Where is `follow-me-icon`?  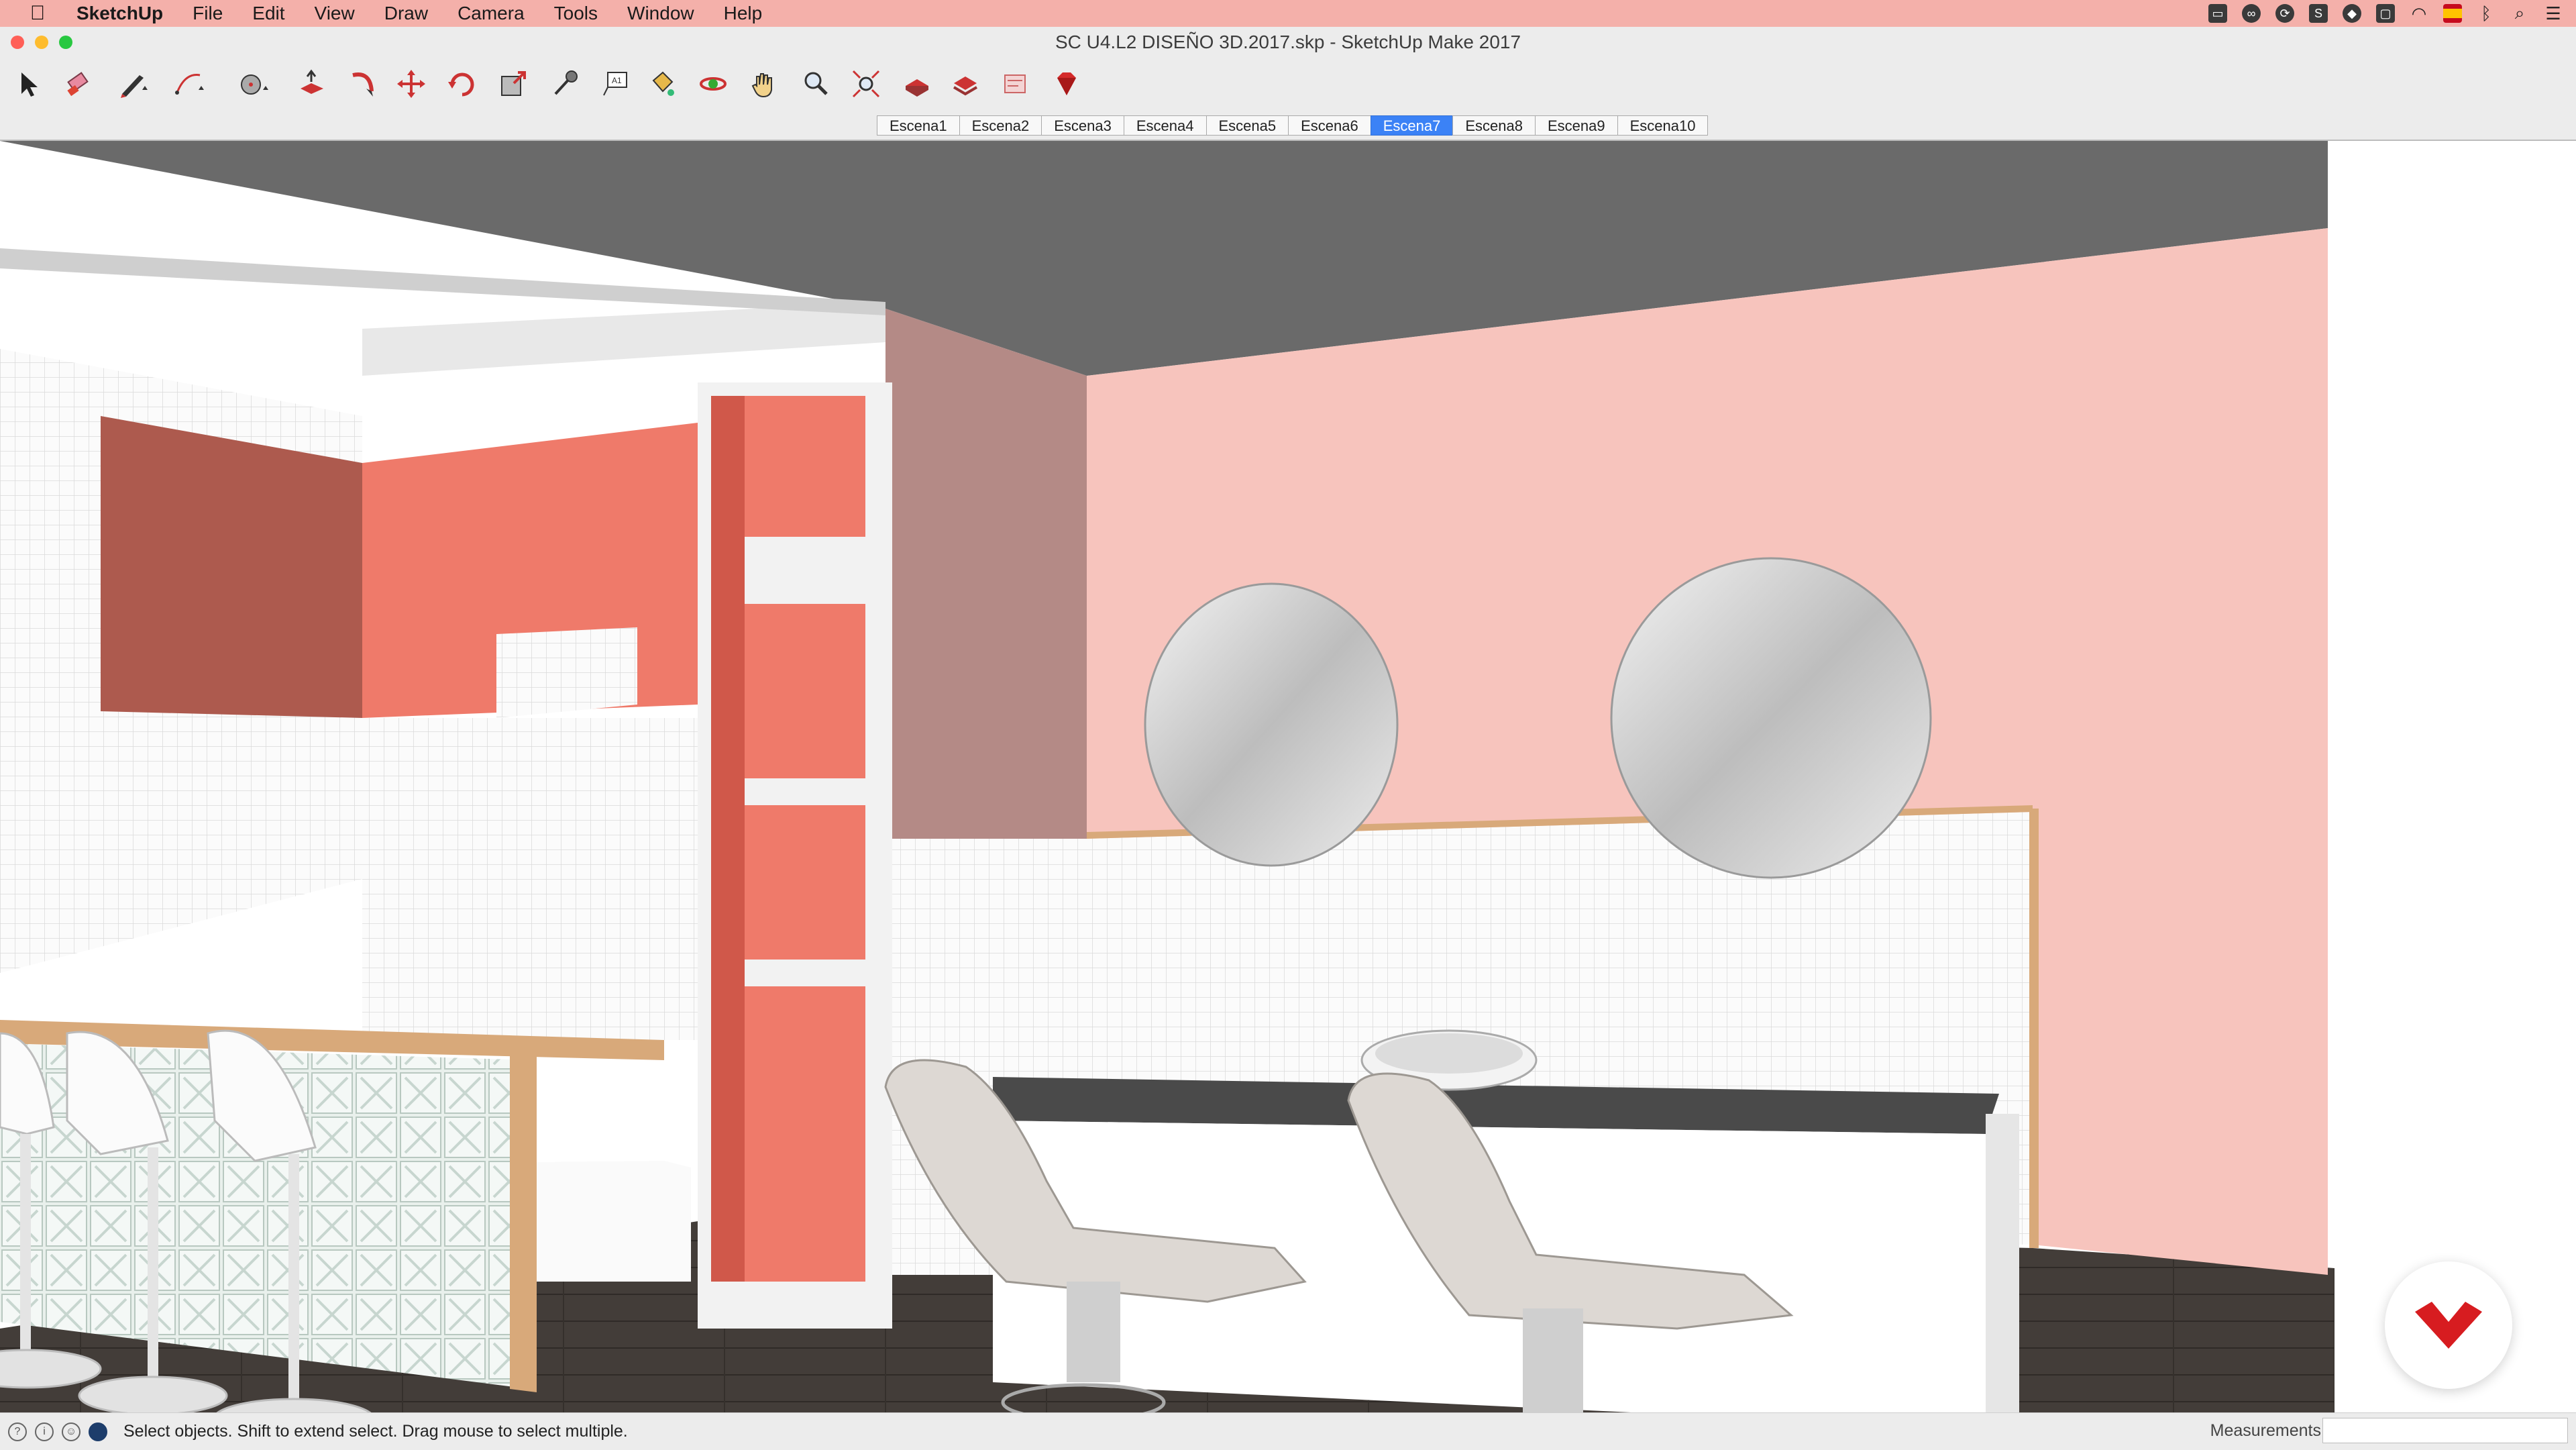 follow-me-icon is located at coordinates (363, 84).